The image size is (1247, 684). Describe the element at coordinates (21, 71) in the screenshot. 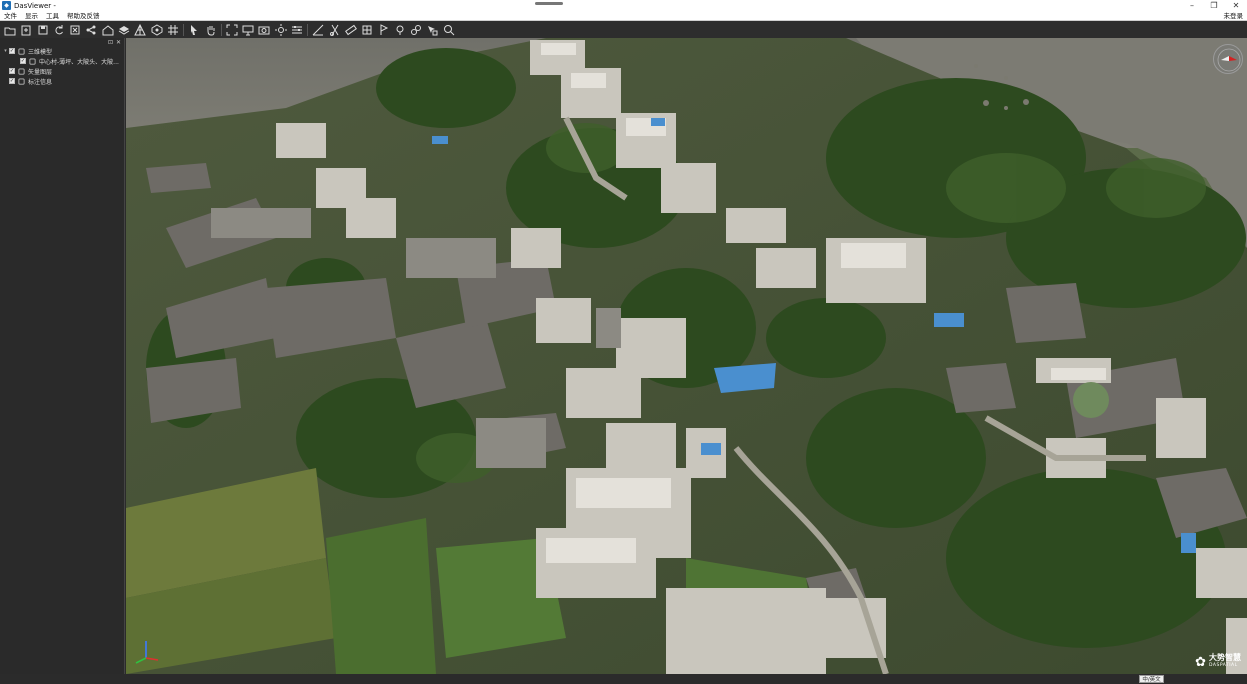

I see `vector-layer-icon` at that location.